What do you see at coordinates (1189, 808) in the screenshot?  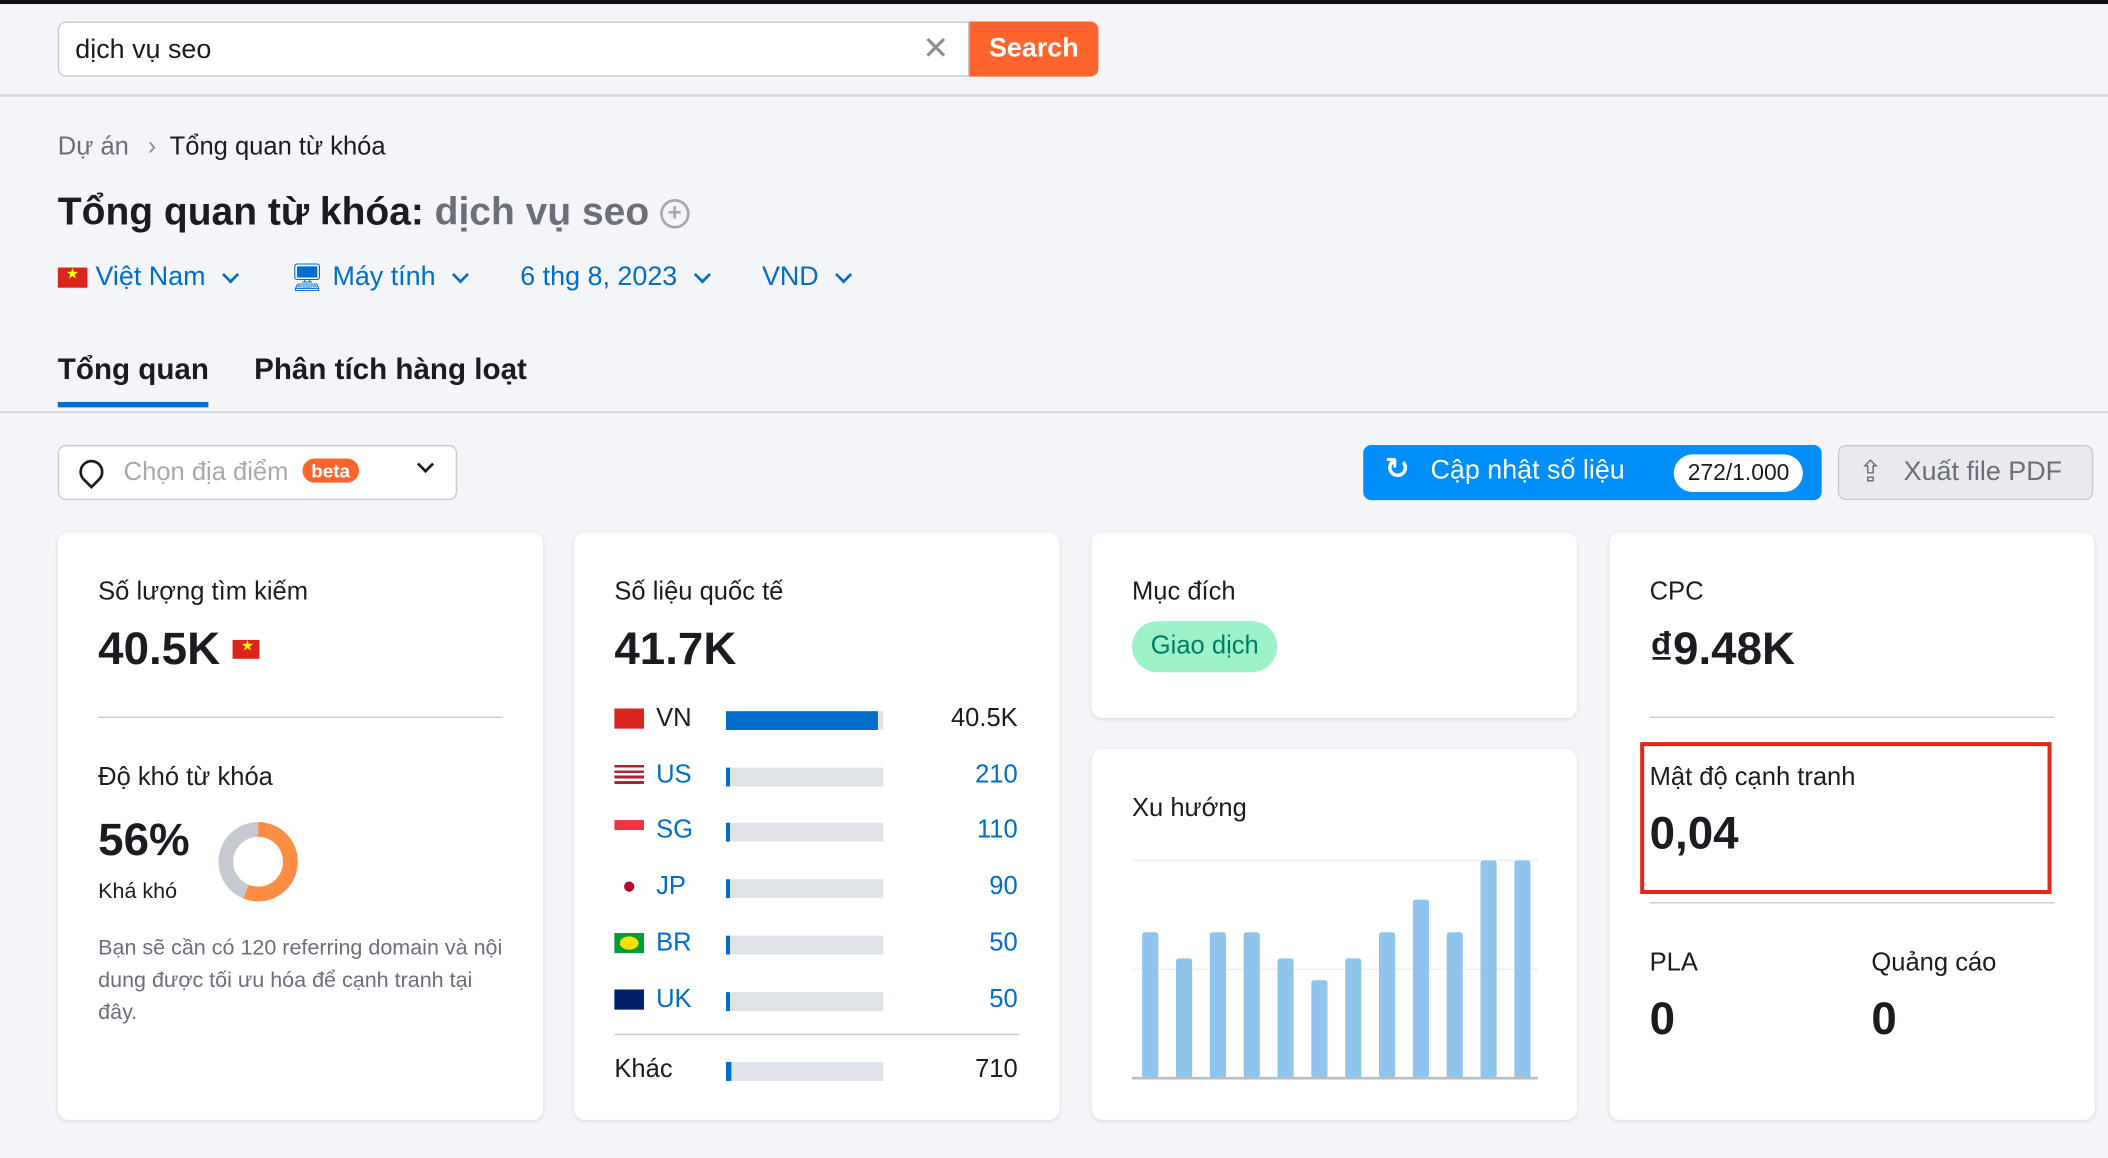 I see `trend-label: Xu hướng` at bounding box center [1189, 808].